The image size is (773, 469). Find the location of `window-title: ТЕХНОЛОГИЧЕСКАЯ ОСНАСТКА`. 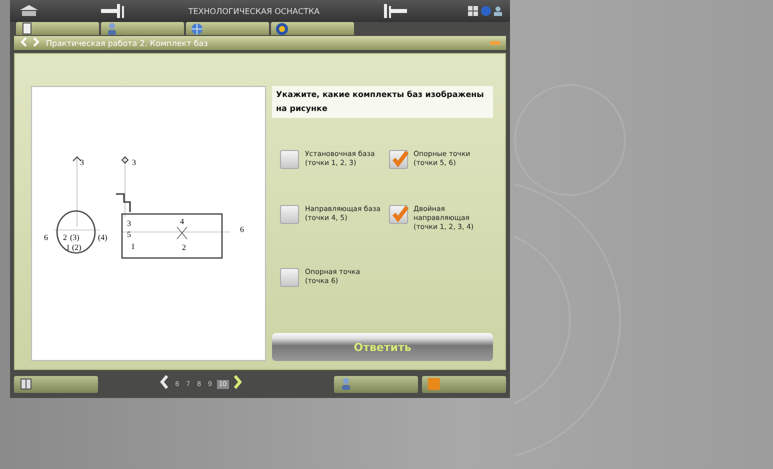

window-title: ТЕХНОЛОГИЧЕСКАЯ ОСНАСТКА is located at coordinates (254, 11).